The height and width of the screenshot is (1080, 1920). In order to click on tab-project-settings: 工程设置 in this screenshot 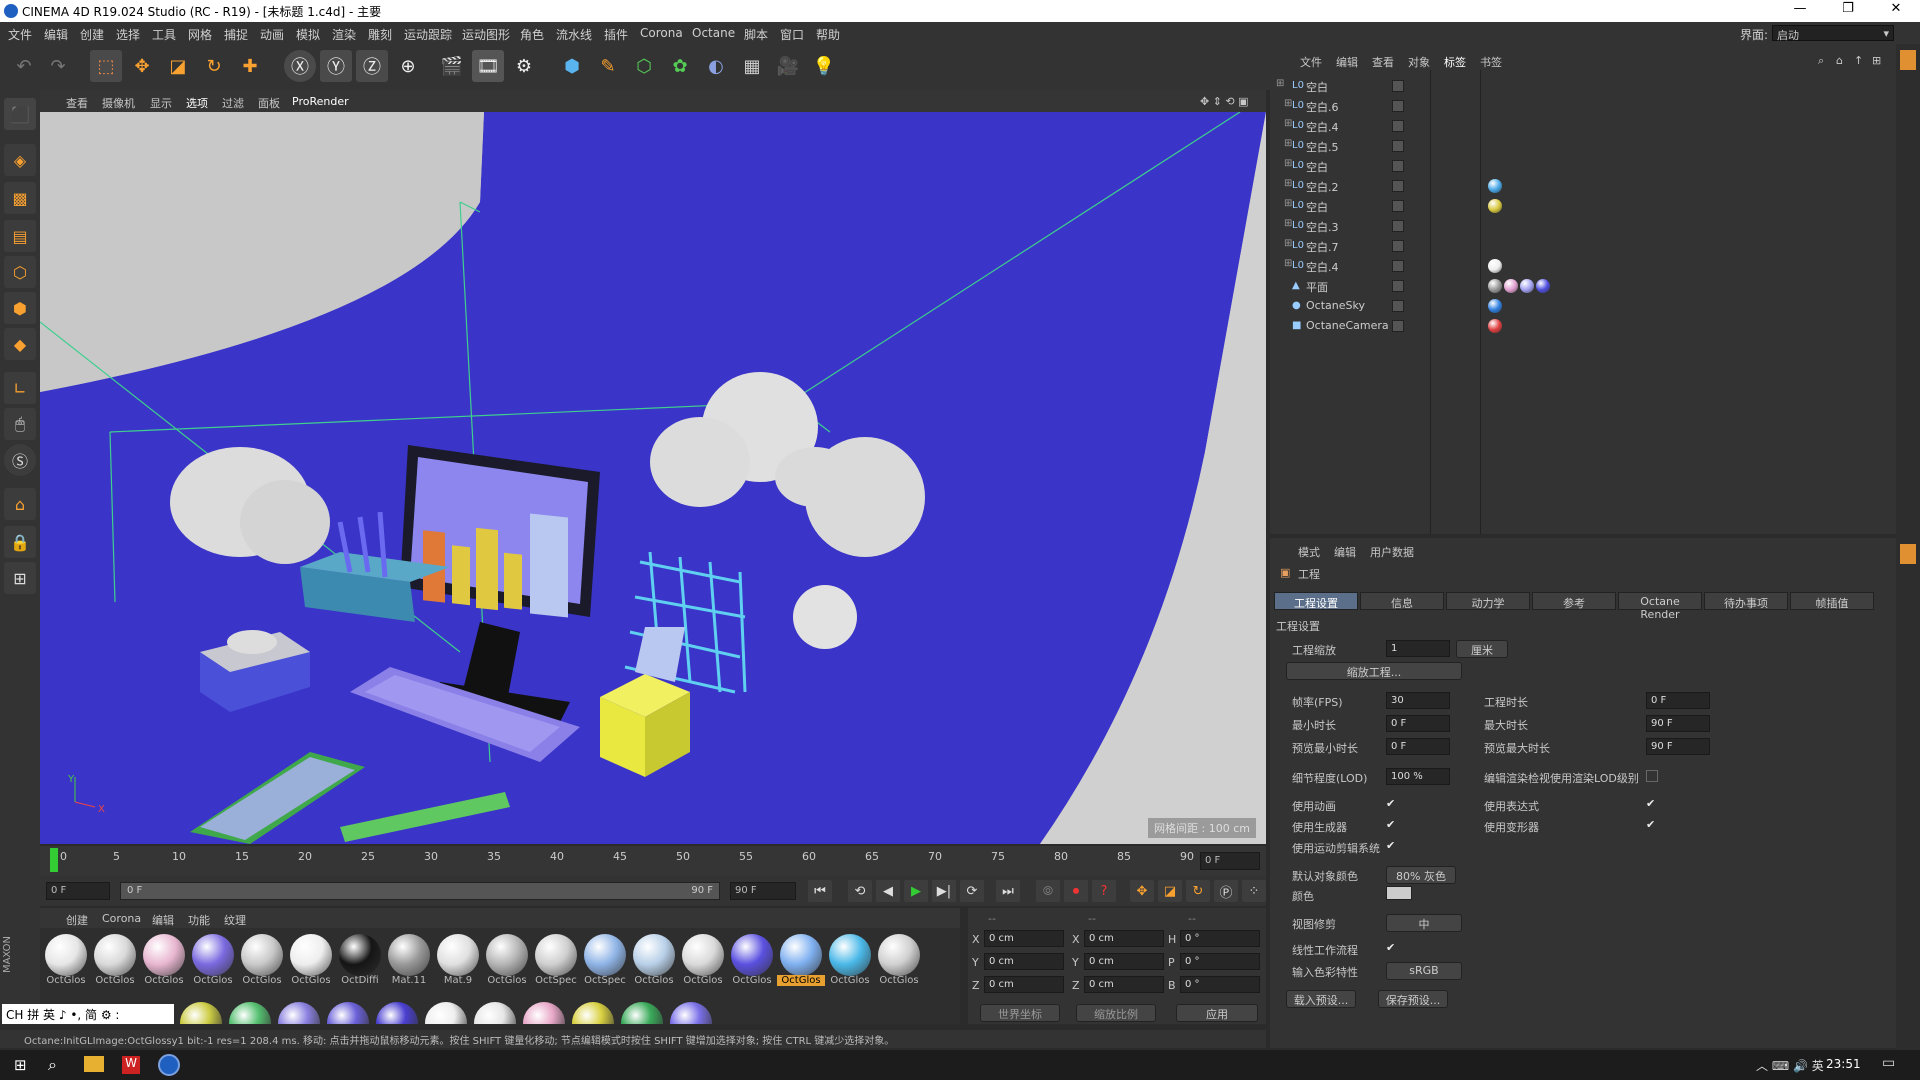, I will do `click(1316, 601)`.